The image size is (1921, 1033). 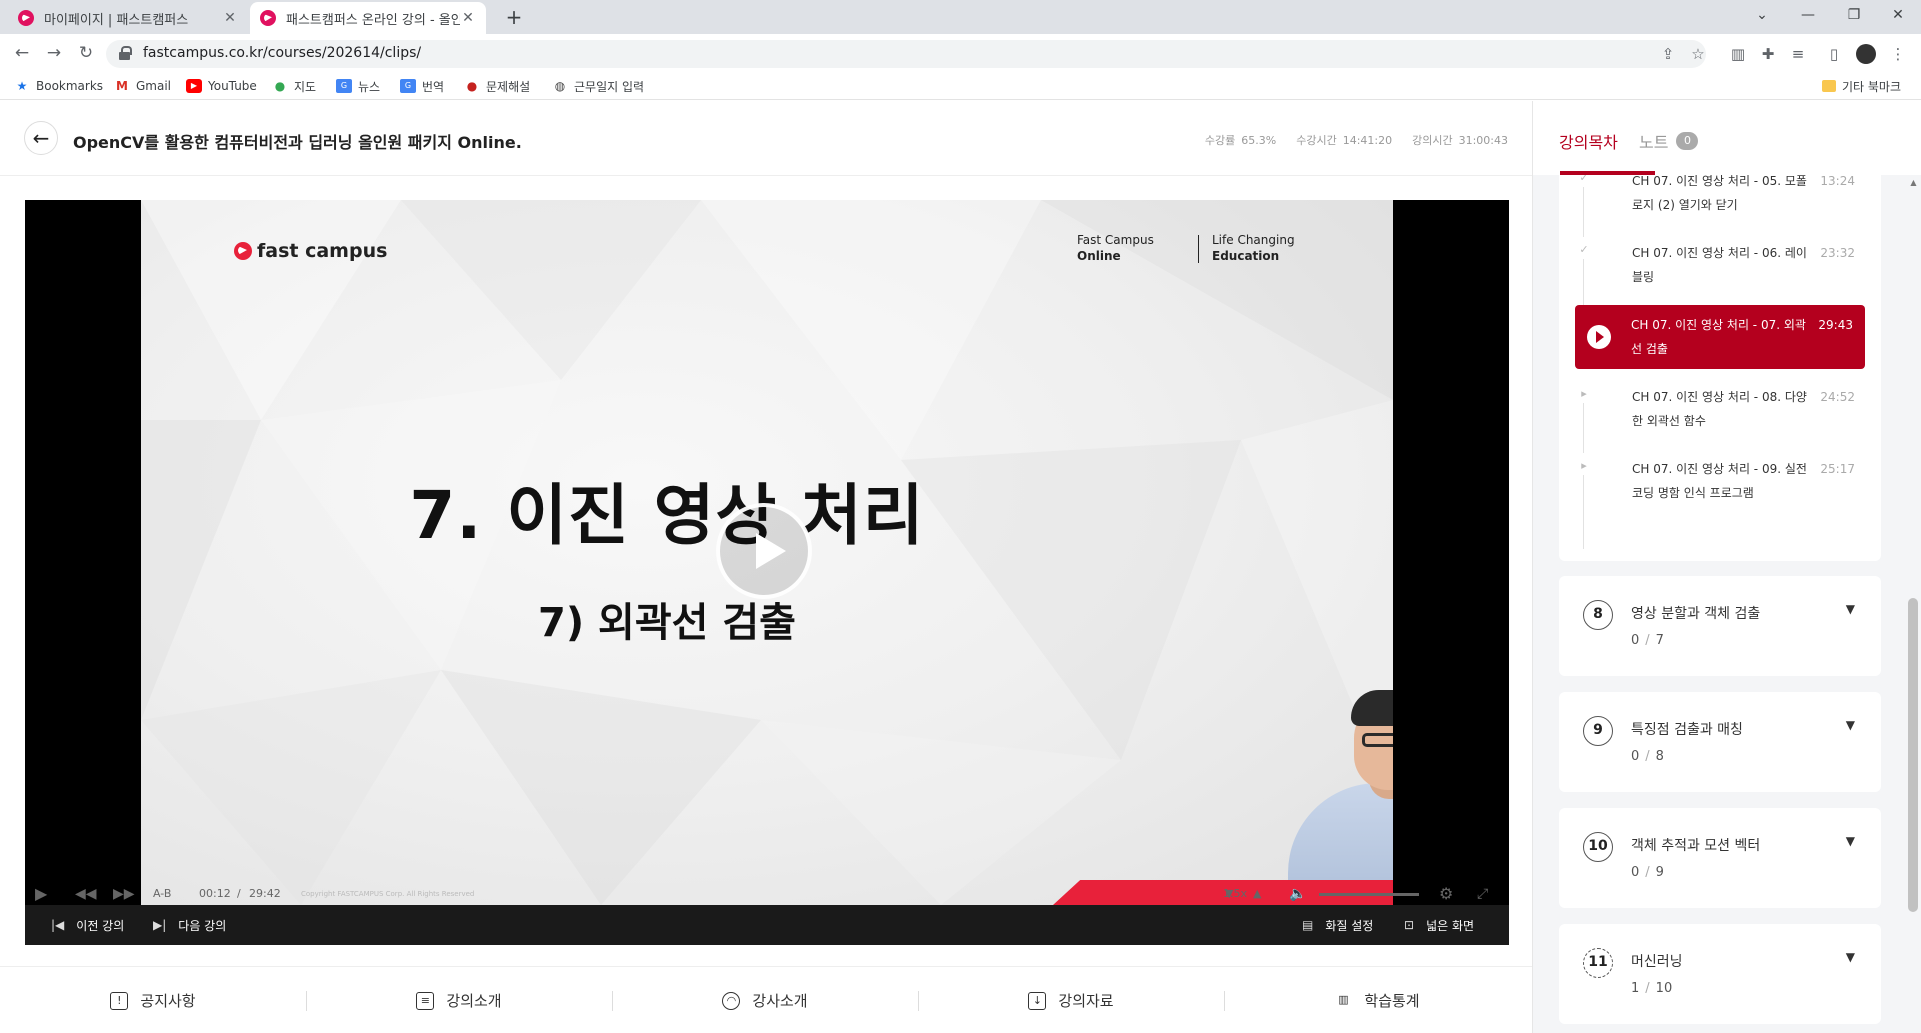 What do you see at coordinates (1337, 925) in the screenshot?
I see `quality-settings-button: ▤ 화질 설정` at bounding box center [1337, 925].